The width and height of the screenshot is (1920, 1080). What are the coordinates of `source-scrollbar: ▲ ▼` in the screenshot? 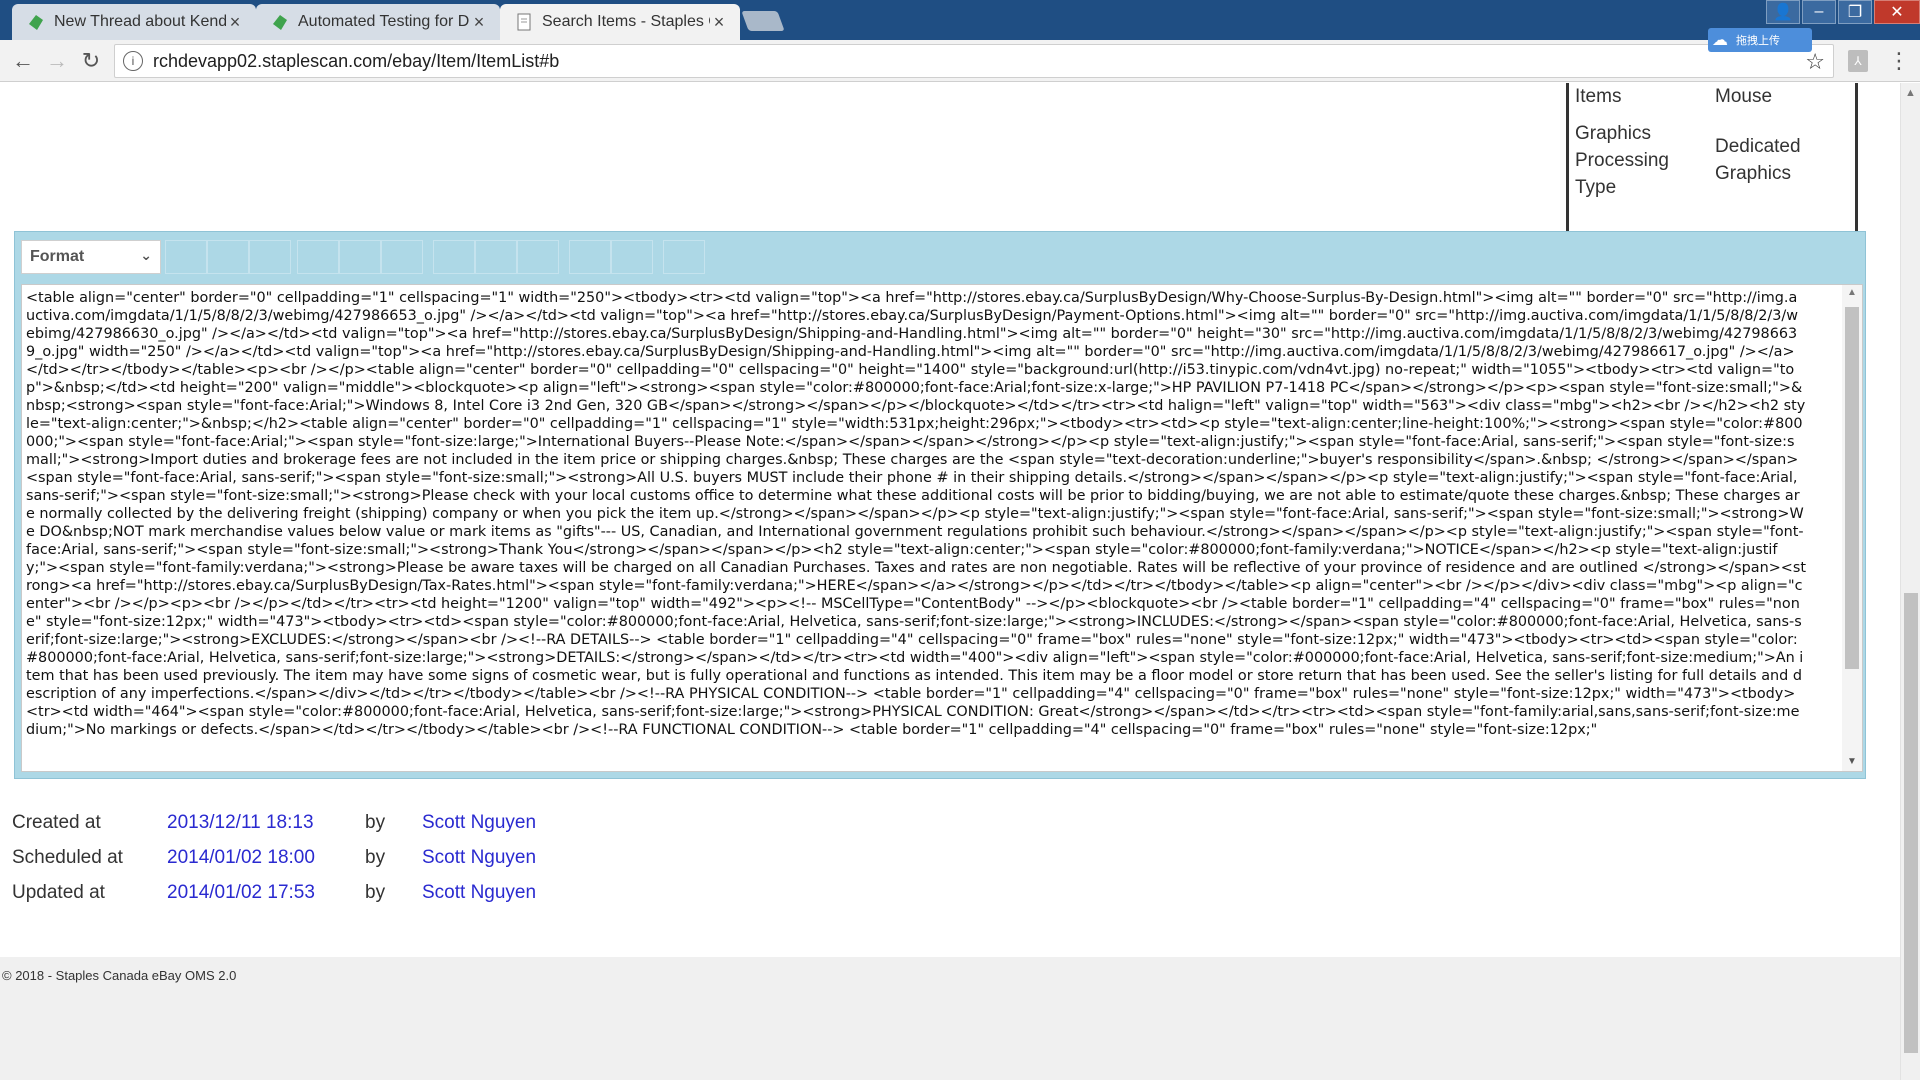 It's located at (1852, 528).